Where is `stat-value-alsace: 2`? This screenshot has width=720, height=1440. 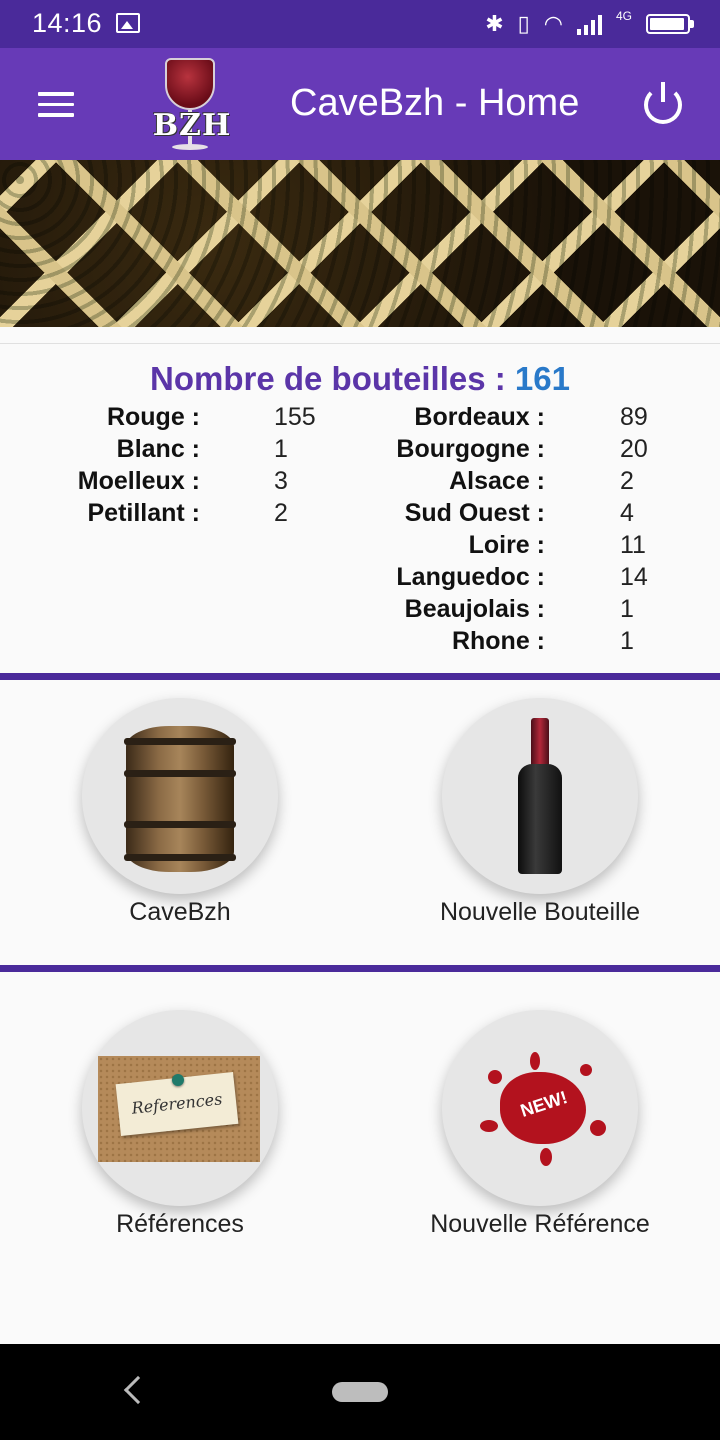
stat-value-alsace: 2 is located at coordinates (627, 481).